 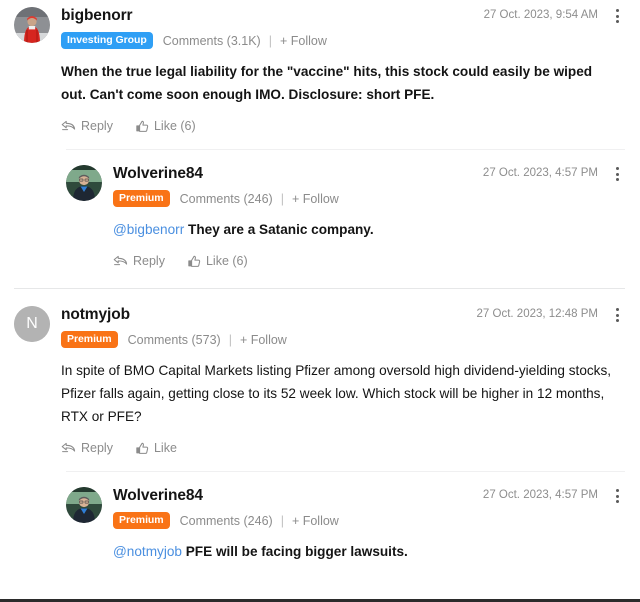 I want to click on mention-link: @bigbenorr, so click(x=148, y=229).